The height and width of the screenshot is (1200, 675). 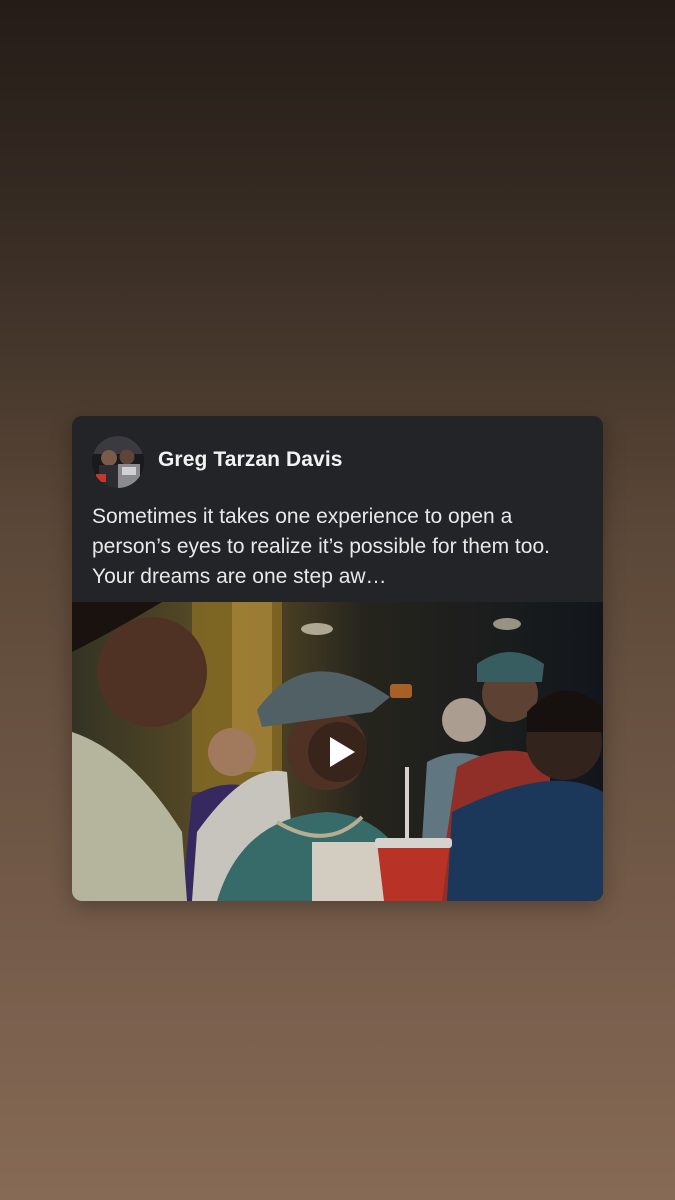 I want to click on profile-photo-icon, so click(x=118, y=462).